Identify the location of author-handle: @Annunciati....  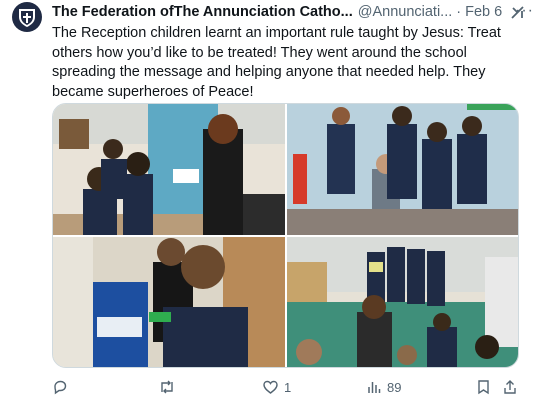
(405, 12).